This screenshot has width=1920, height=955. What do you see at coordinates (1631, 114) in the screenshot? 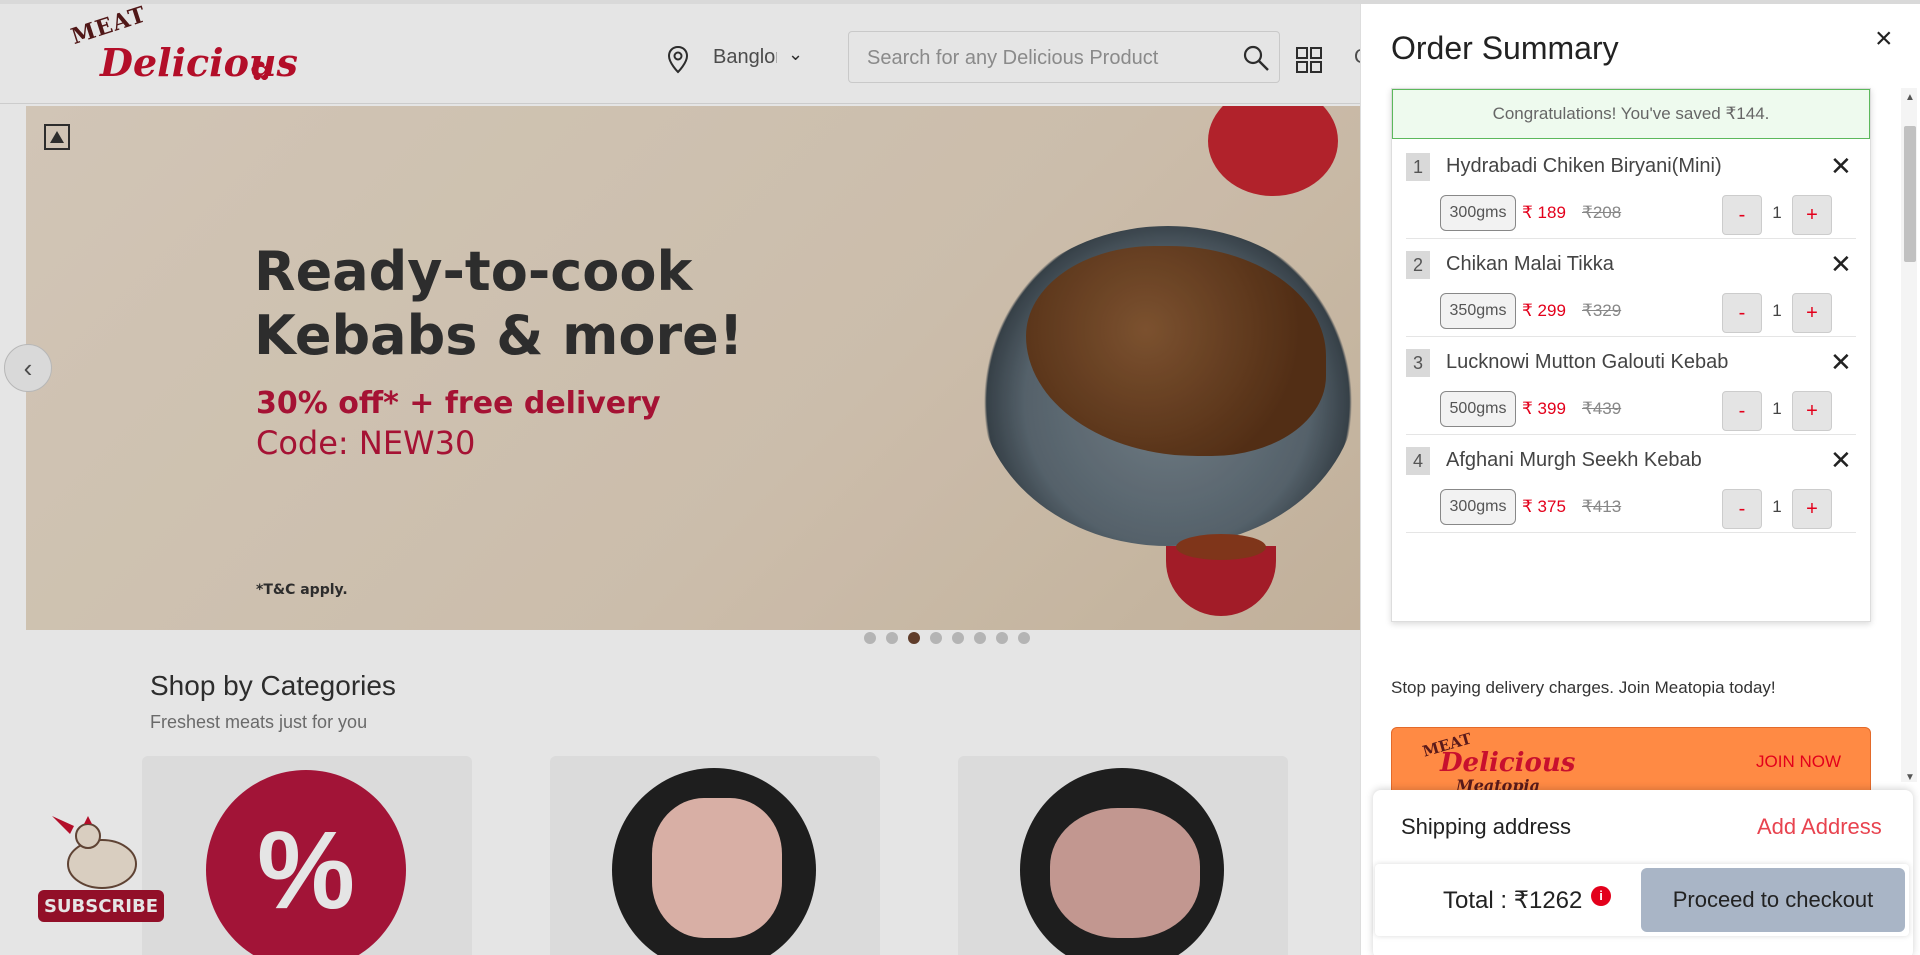
I see `savings-banner: Congratulations! You've saved ₹144.` at bounding box center [1631, 114].